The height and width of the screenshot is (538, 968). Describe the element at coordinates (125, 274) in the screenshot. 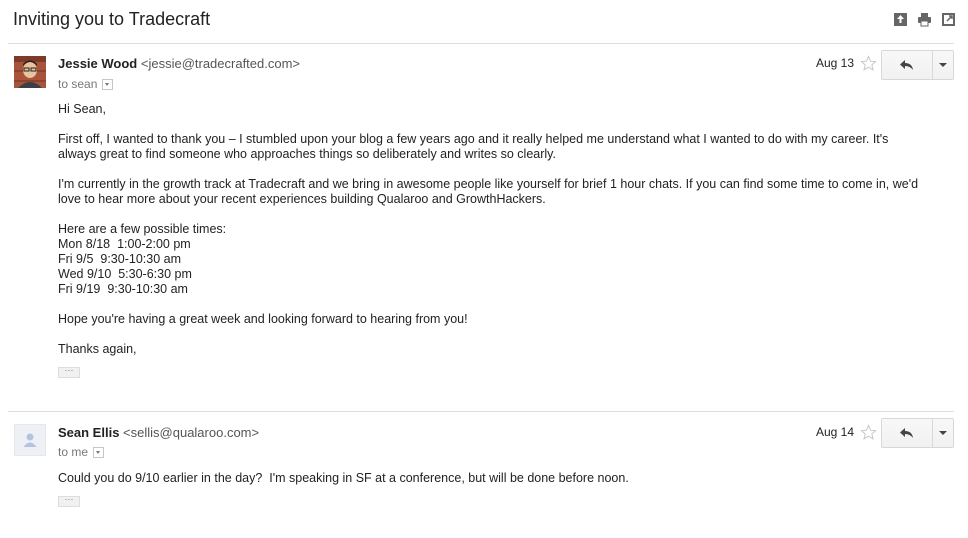

I see `time-slot: Wed 9/10 5:30-6:30 pm` at that location.